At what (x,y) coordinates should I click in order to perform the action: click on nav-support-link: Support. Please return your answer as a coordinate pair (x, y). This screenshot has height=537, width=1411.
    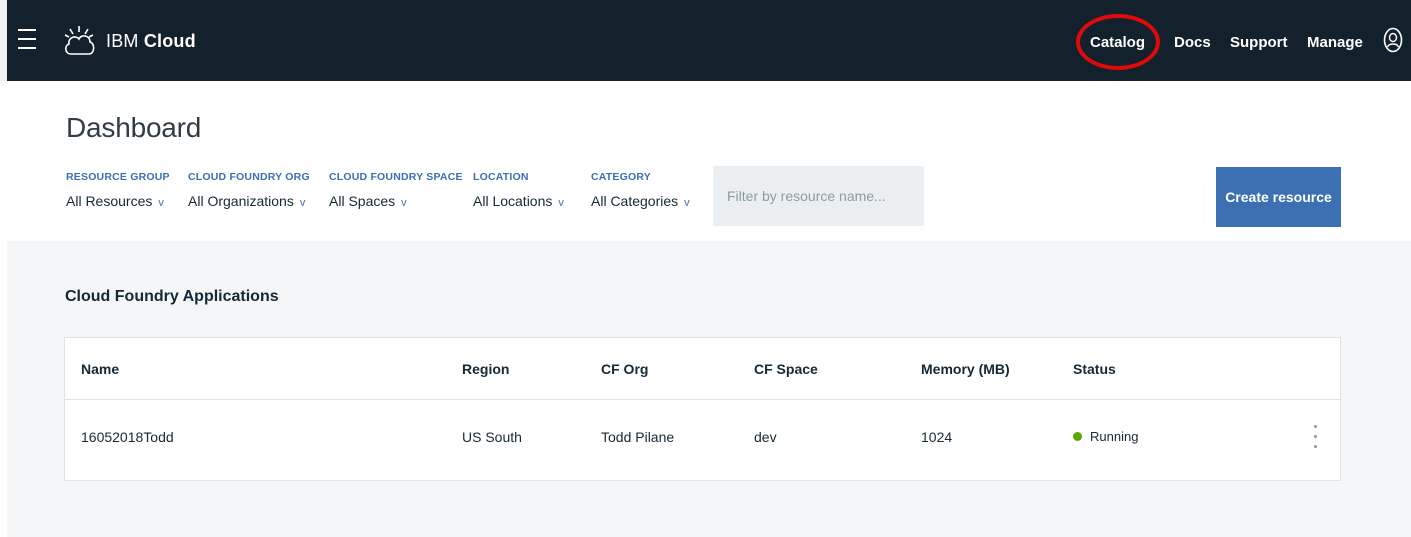
    Looking at the image, I should click on (1259, 42).